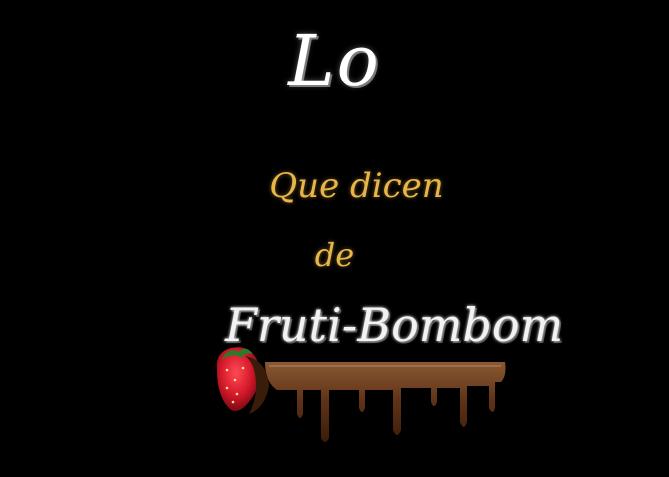 Image resolution: width=669 pixels, height=477 pixels. Describe the element at coordinates (394, 325) in the screenshot. I see `logo-text: Fruti-Bombom` at that location.